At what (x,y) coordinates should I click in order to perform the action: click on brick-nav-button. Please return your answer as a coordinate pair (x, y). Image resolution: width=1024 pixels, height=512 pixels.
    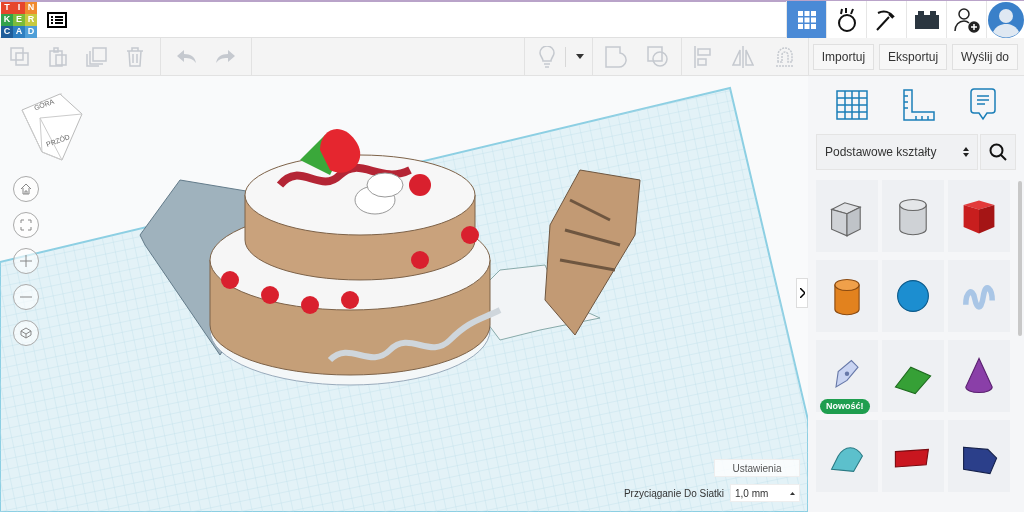
    Looking at the image, I should click on (926, 19).